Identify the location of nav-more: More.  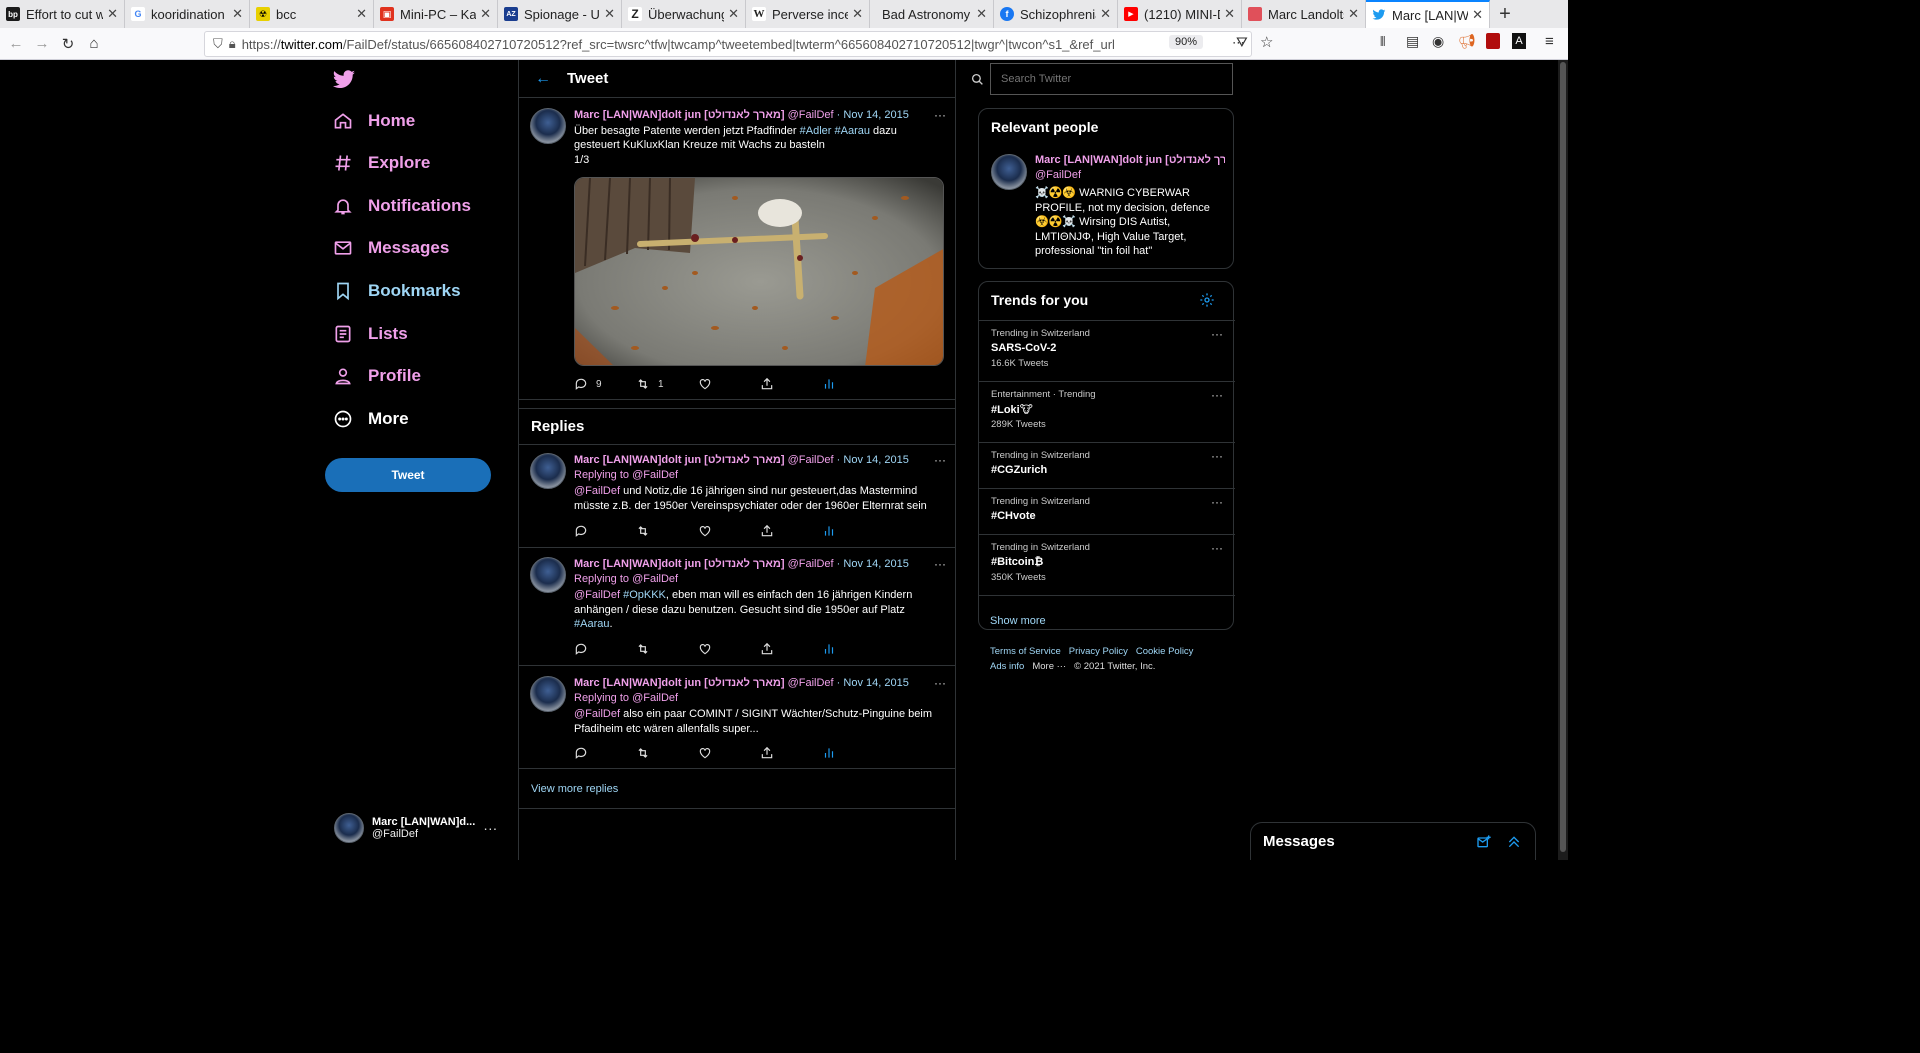
(370, 419).